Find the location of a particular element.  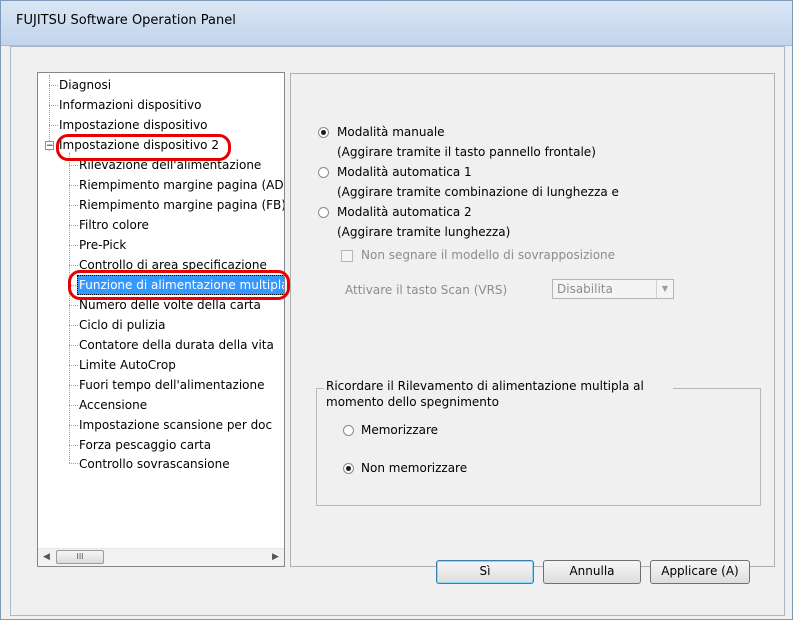

tree-item-forza-pescaggio: Forza pescaggio carta is located at coordinates (145, 445).